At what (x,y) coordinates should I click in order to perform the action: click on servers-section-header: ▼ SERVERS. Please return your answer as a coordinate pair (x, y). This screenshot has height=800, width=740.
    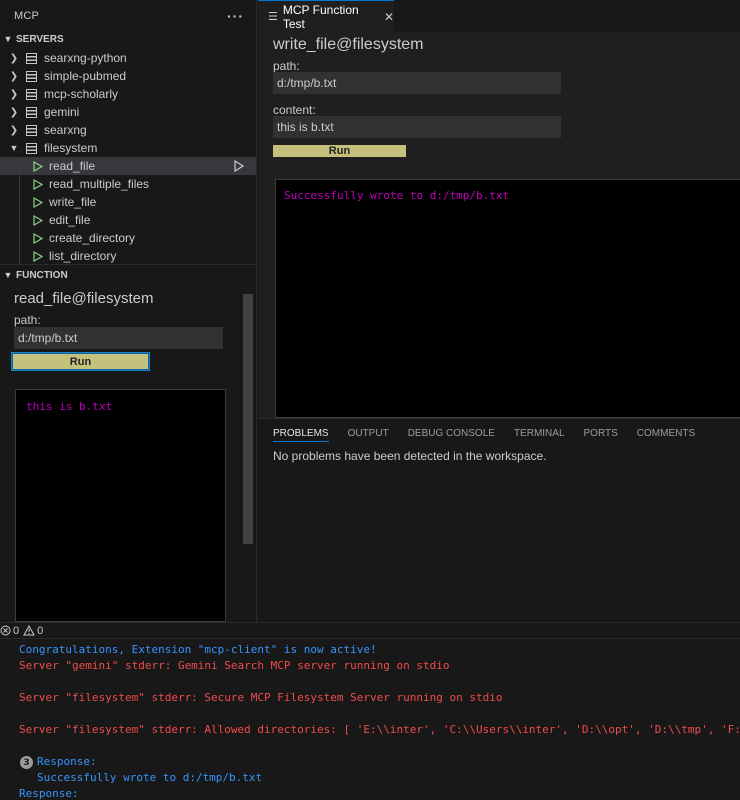
    Looking at the image, I should click on (128, 39).